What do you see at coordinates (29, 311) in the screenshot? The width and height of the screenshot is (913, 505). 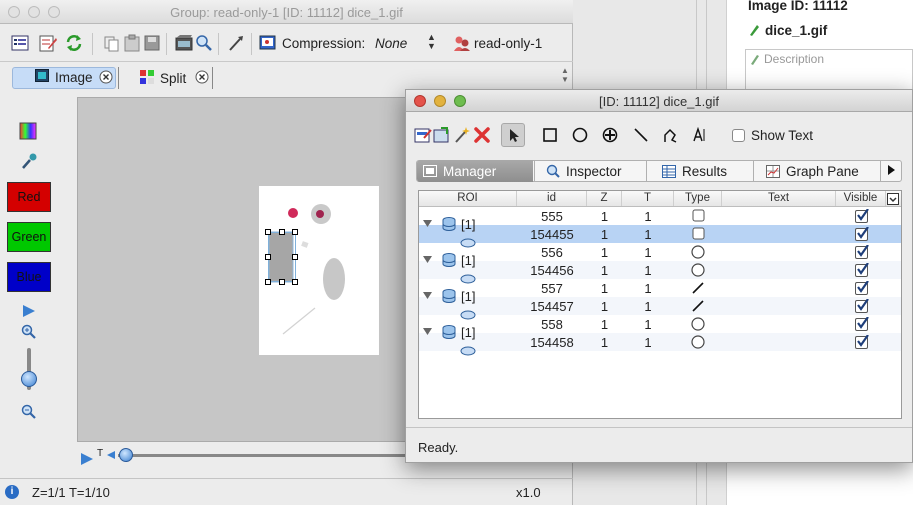 I see `play-icon` at bounding box center [29, 311].